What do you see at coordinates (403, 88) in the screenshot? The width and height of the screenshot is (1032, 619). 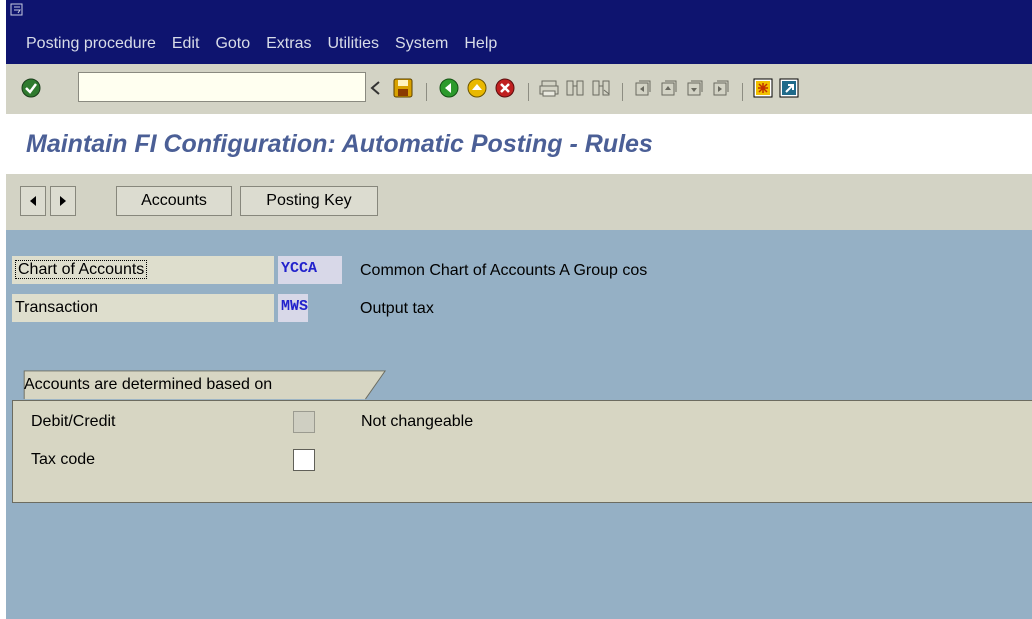 I see `save-icon` at bounding box center [403, 88].